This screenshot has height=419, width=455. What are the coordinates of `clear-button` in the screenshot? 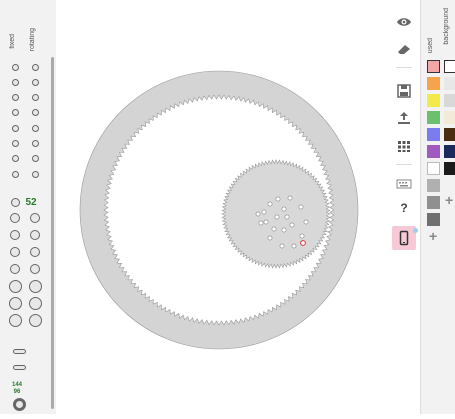 It's located at (404, 49).